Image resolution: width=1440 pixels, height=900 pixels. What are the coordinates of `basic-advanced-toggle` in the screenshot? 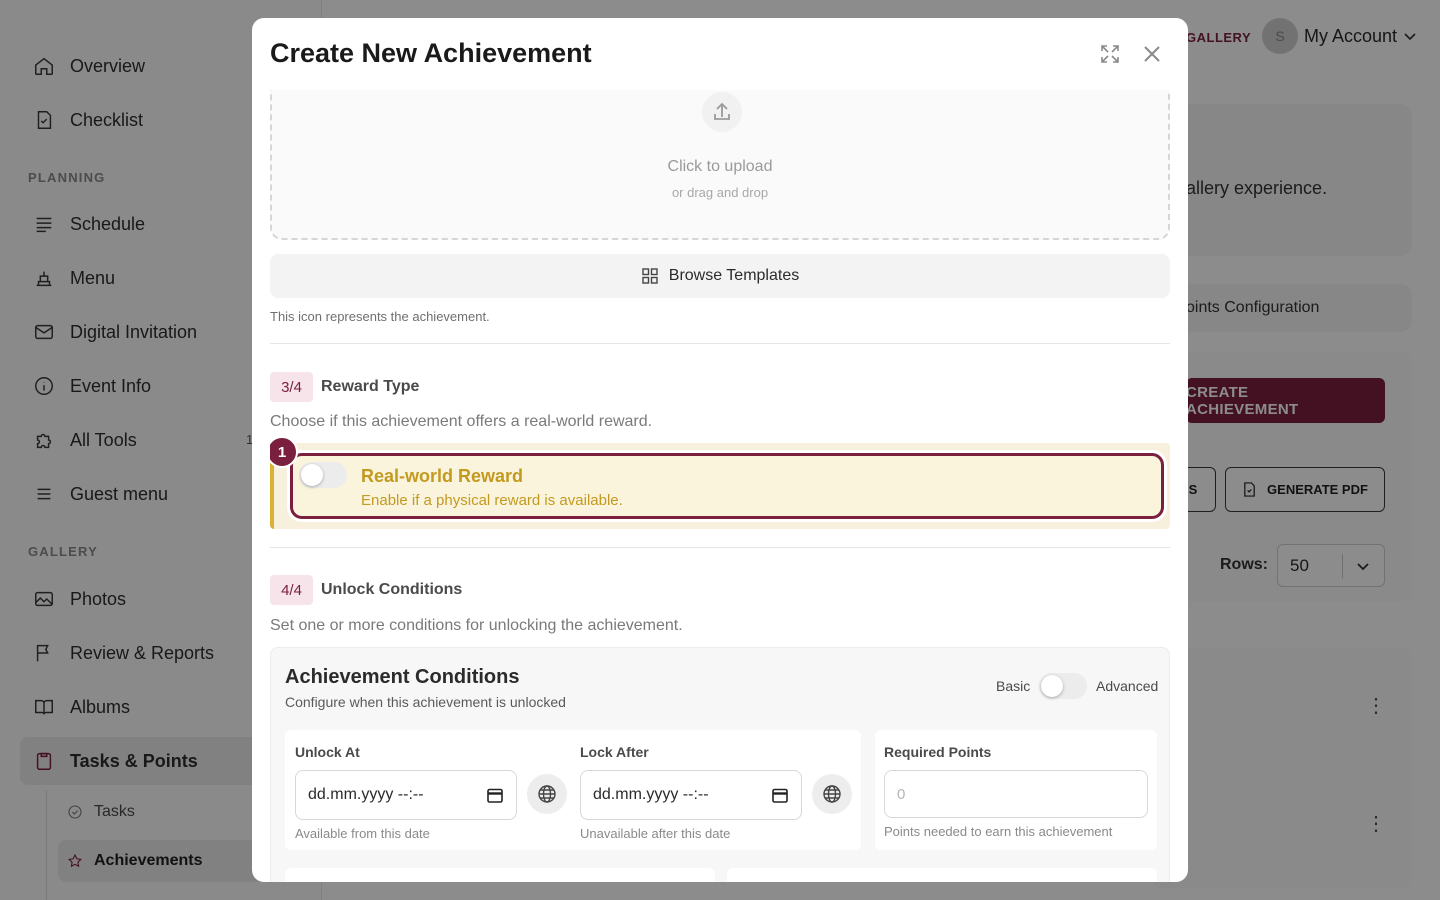 It's located at (1063, 686).